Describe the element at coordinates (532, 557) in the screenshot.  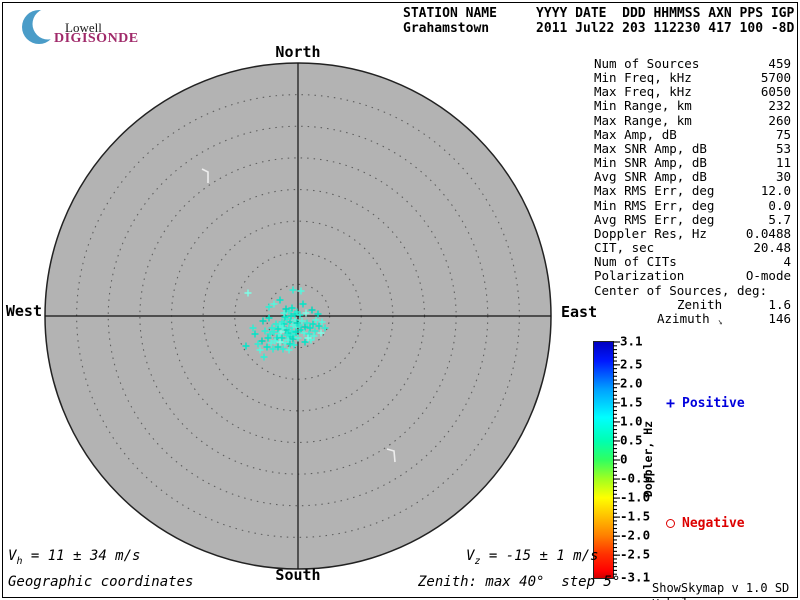
I see `vertical-velocity-readout: Vz = -15 ± 1 m/s` at that location.